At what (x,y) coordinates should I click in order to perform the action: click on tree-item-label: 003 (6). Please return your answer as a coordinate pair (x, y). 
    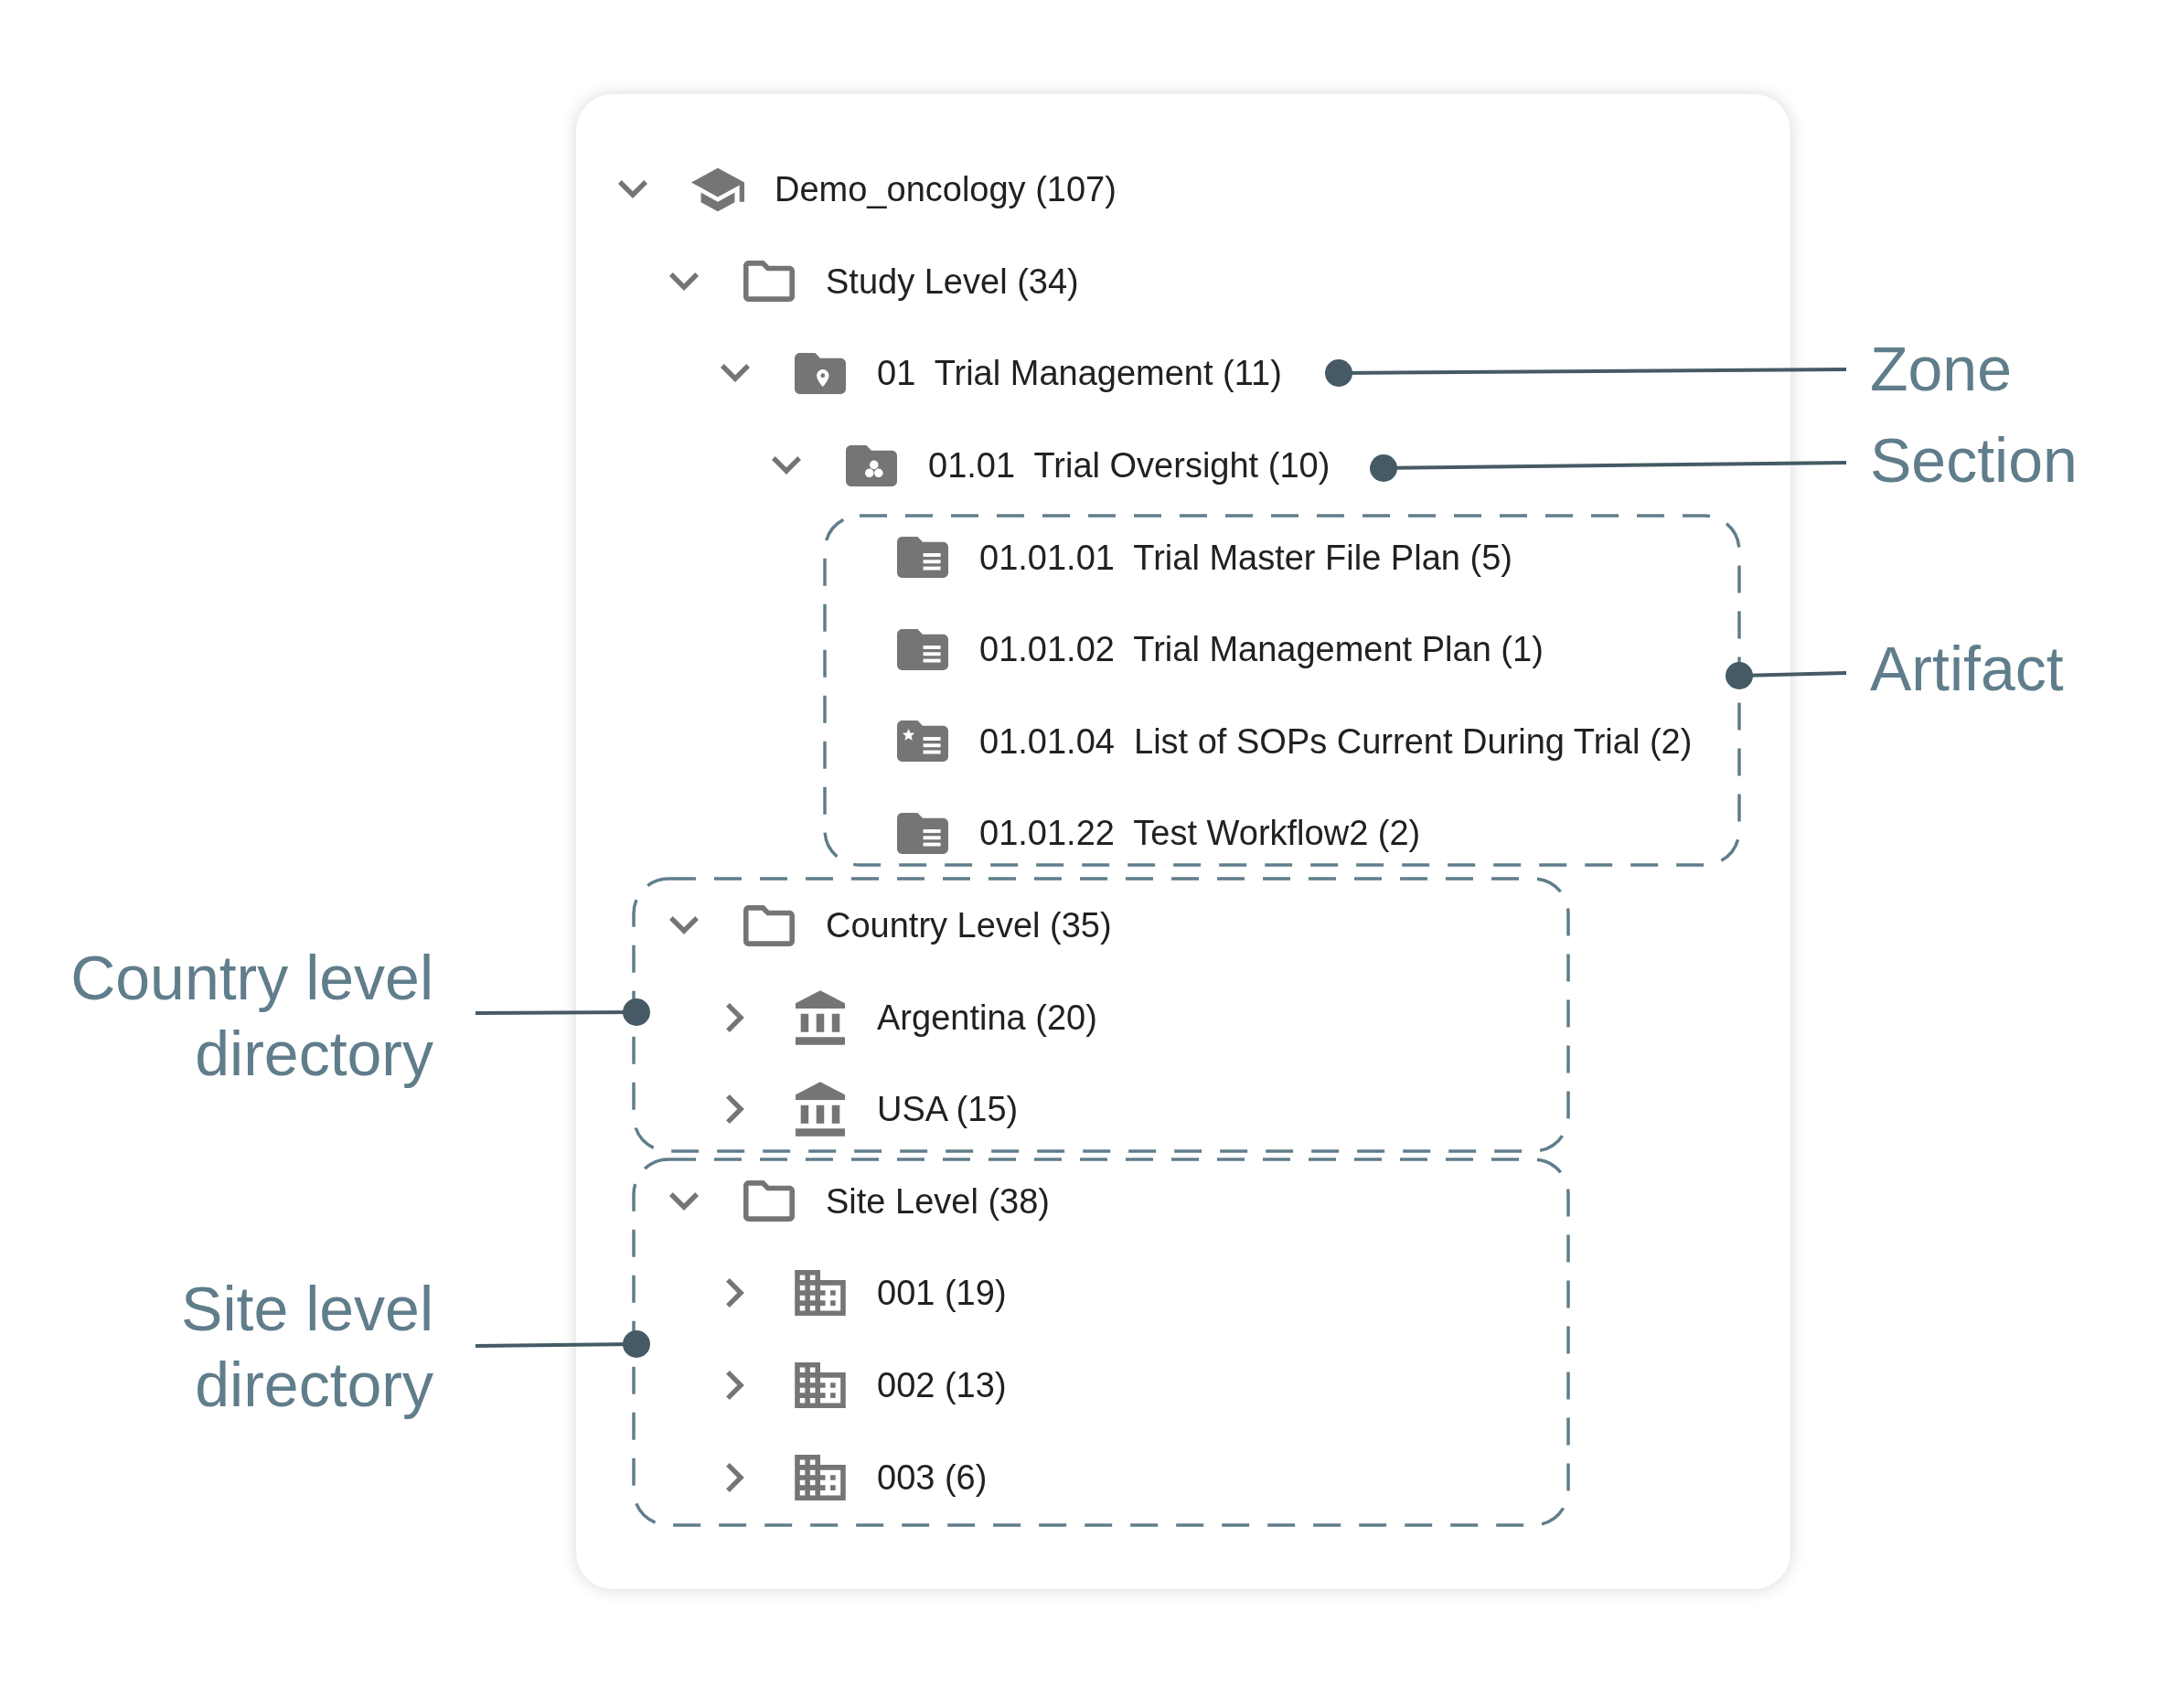
    Looking at the image, I should click on (933, 1478).